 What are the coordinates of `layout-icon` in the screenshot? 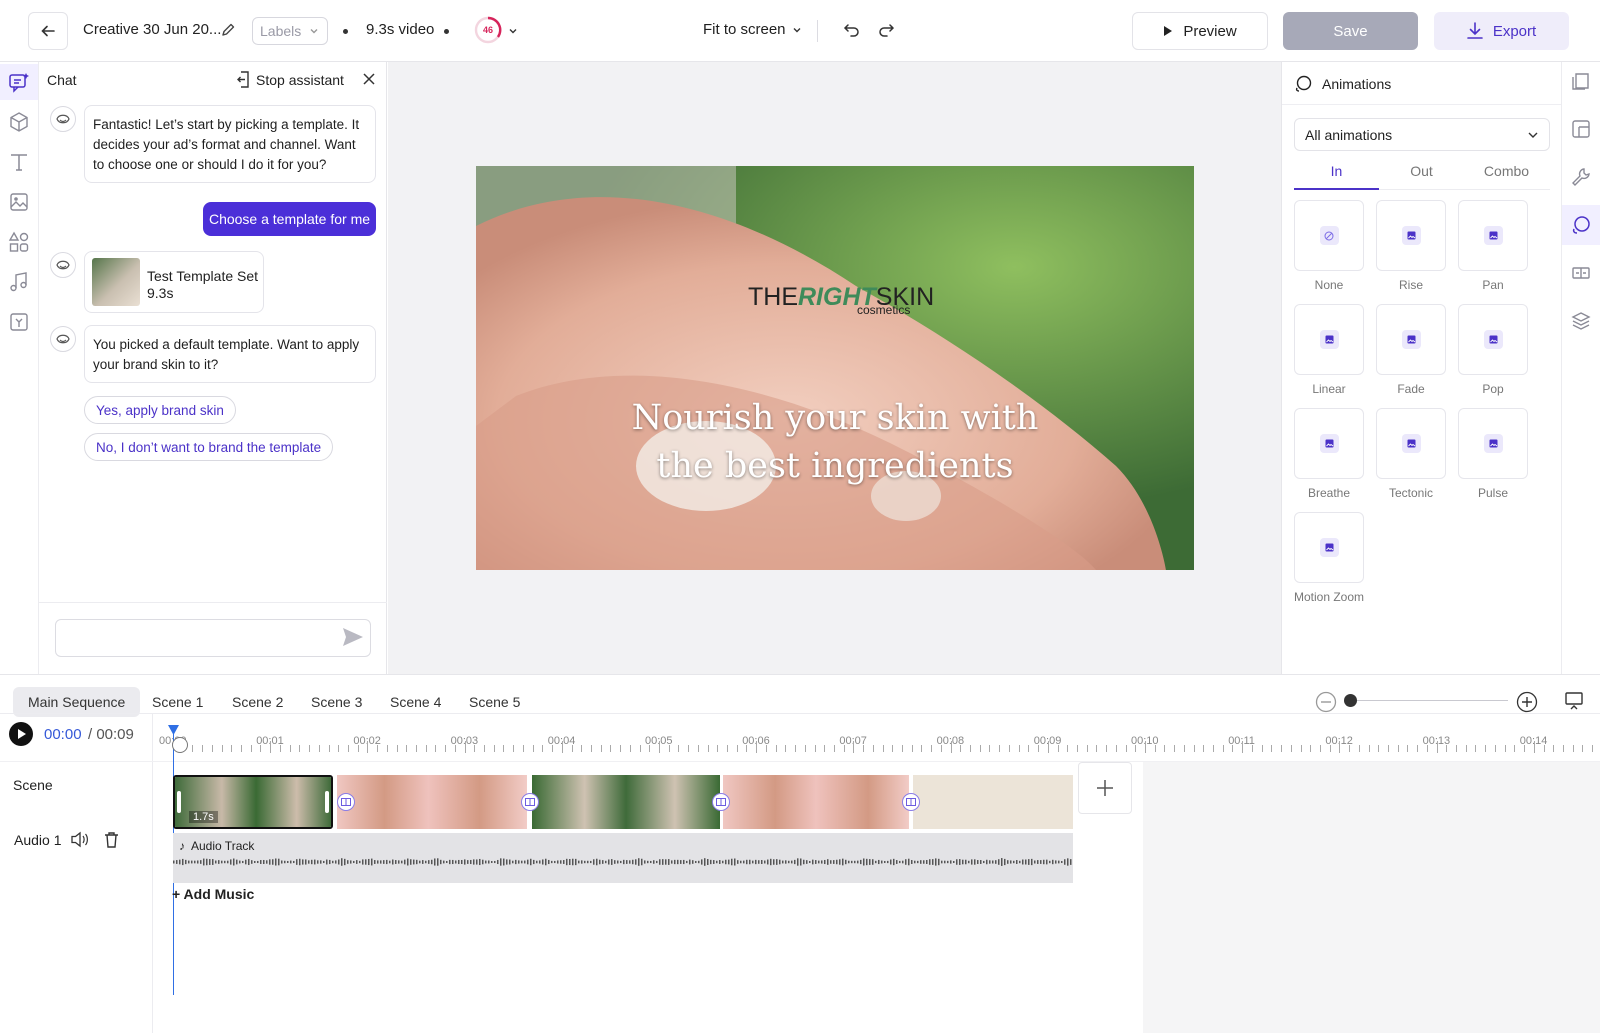 It's located at (1581, 129).